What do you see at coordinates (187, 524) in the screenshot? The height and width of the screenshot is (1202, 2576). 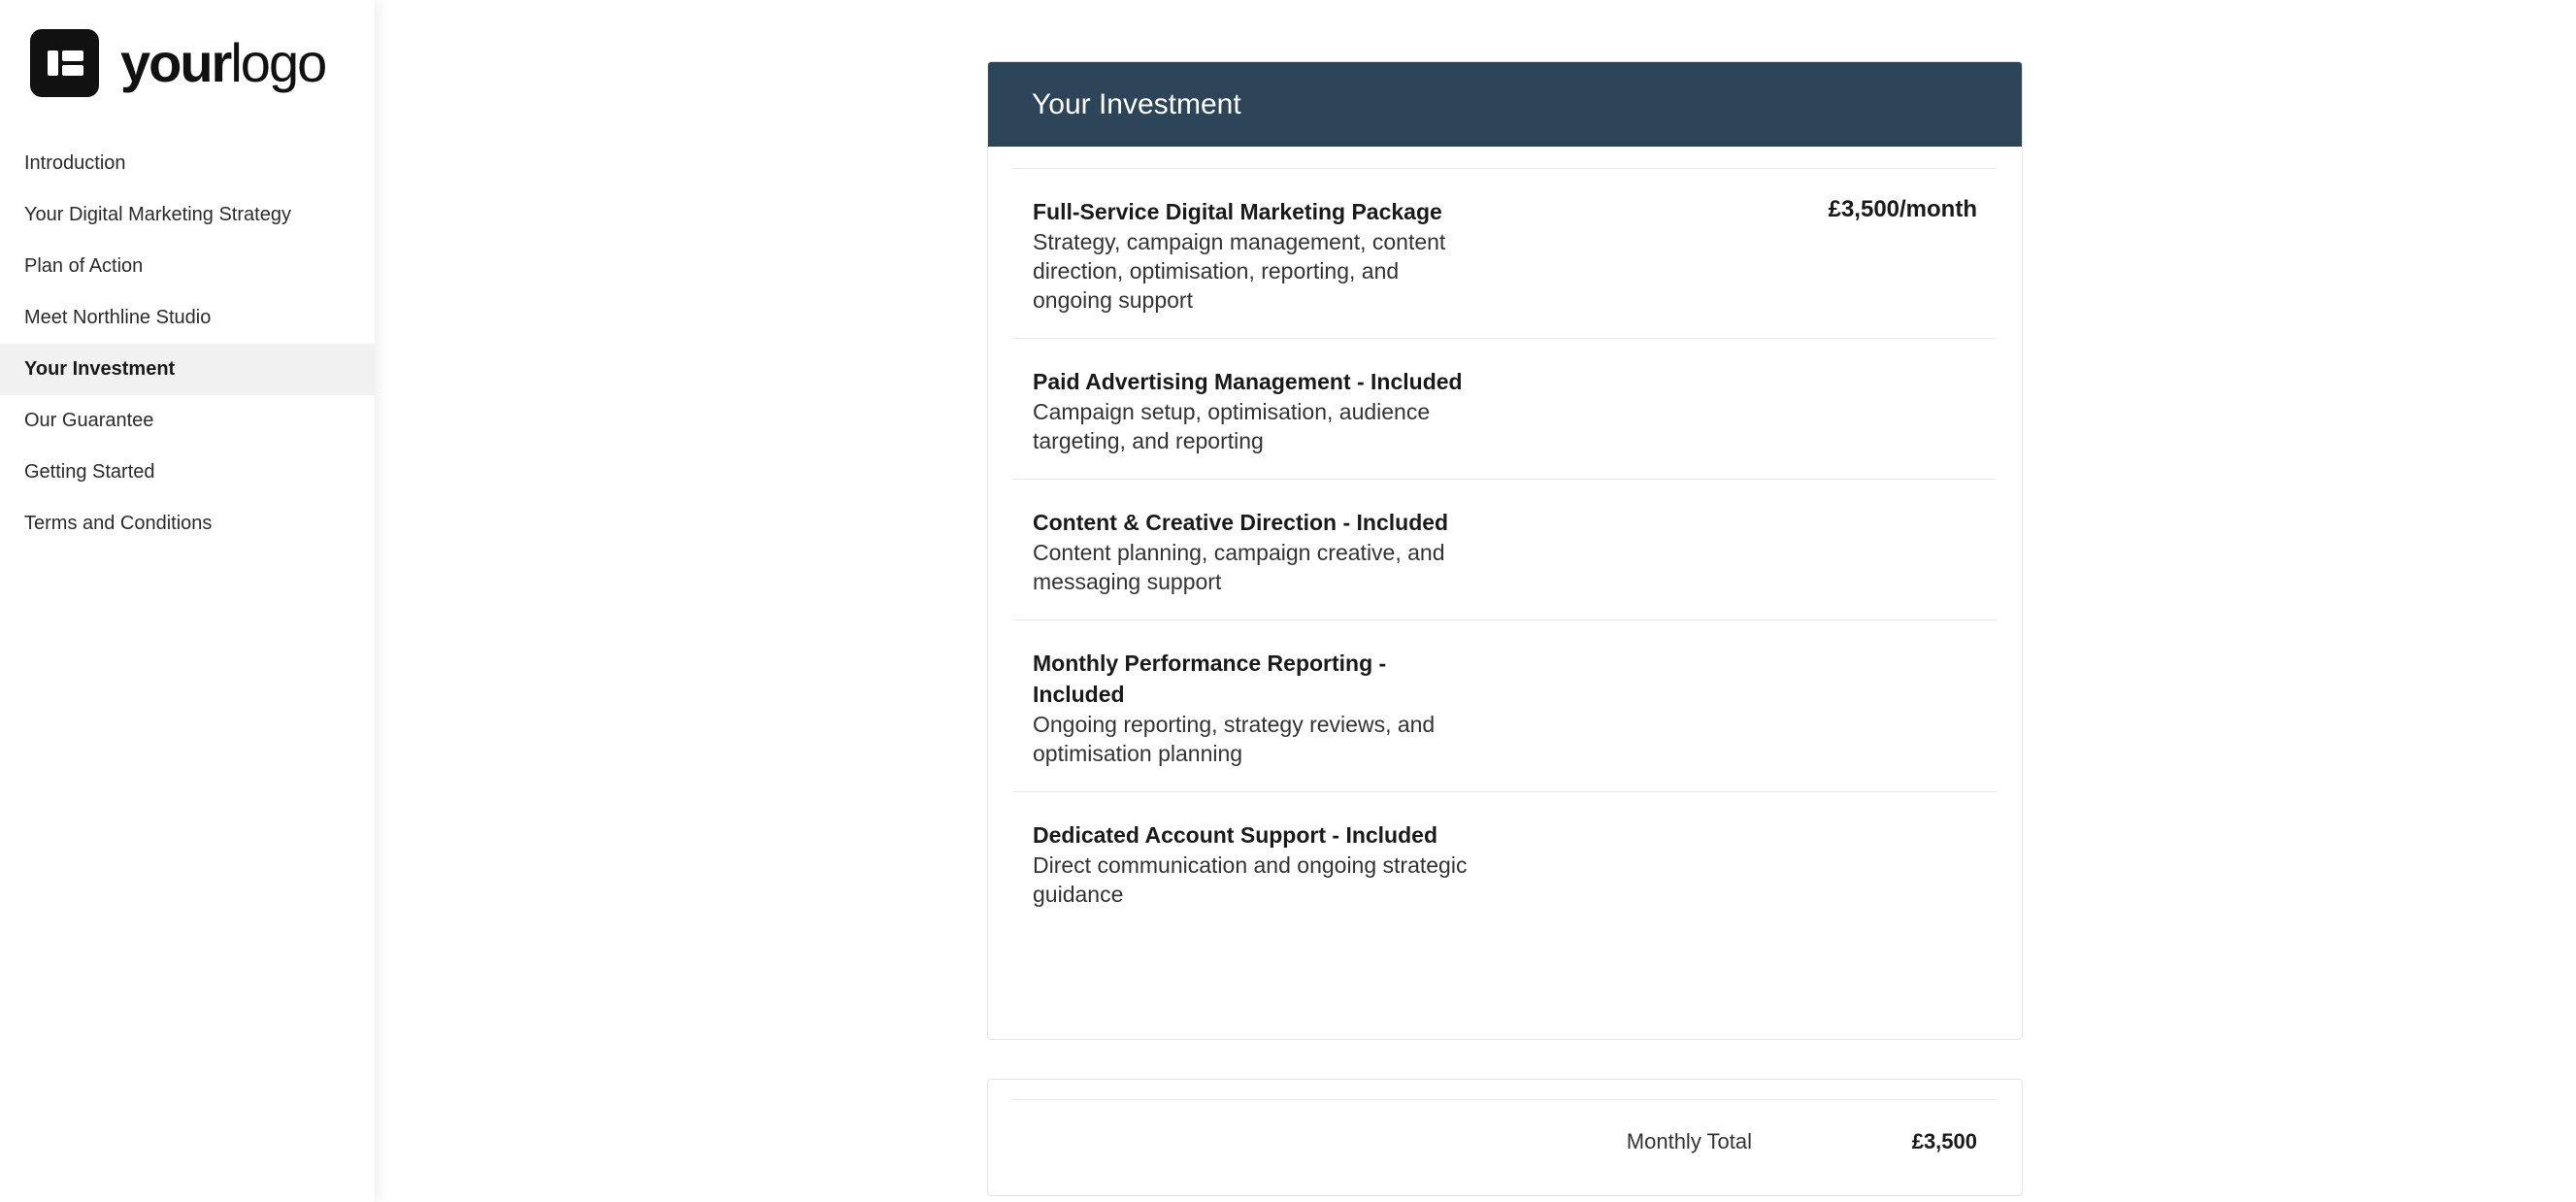 I see `sidebar-item-terms-and-conditions: Terms and Conditions` at bounding box center [187, 524].